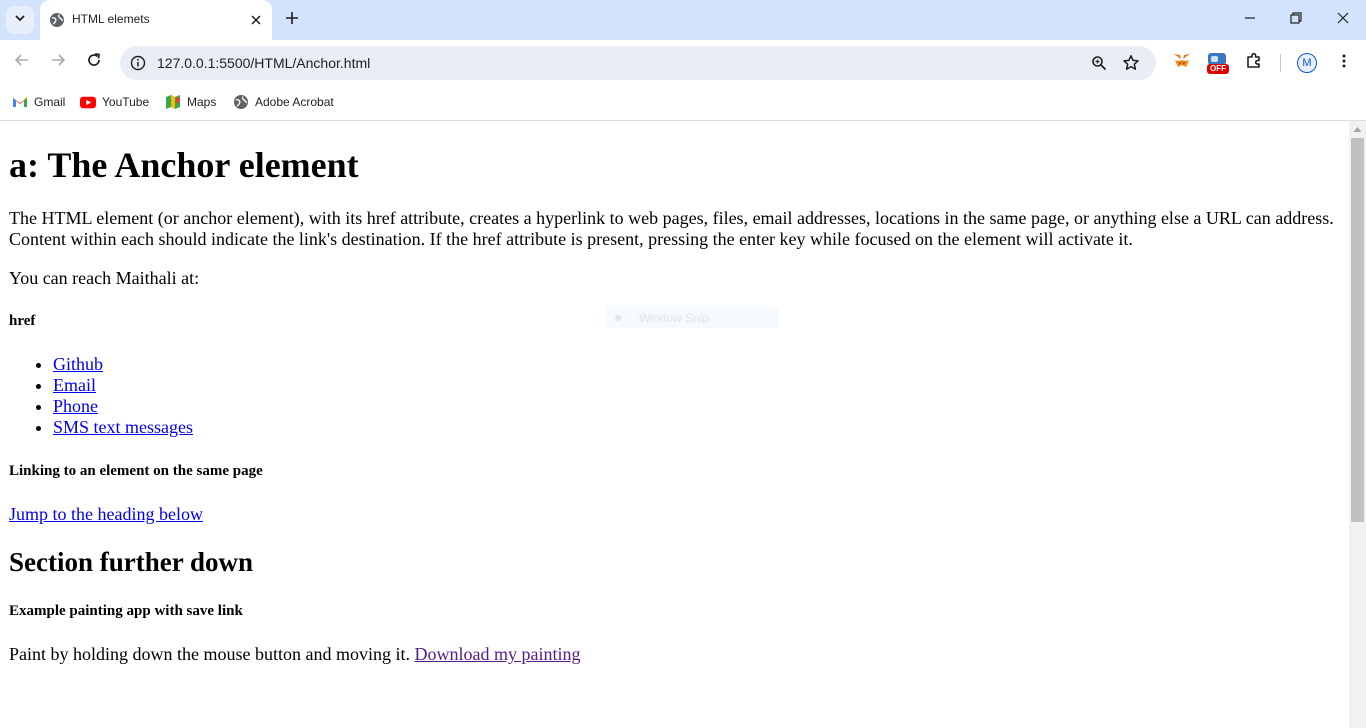  I want to click on toggle-extension-icon: OFF, so click(1218, 63).